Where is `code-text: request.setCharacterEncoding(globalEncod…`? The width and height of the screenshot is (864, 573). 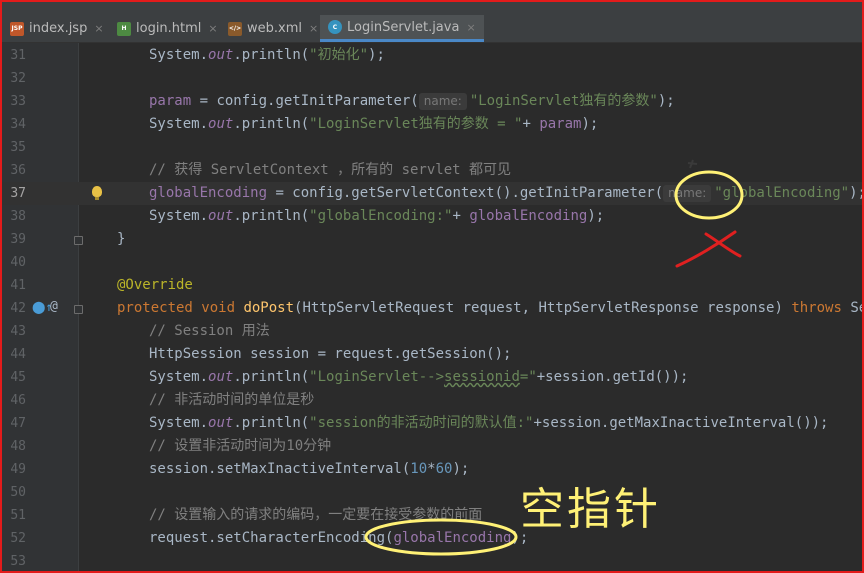 code-text: request.setCharacterEncoding(globalEncod… is located at coordinates (339, 538).